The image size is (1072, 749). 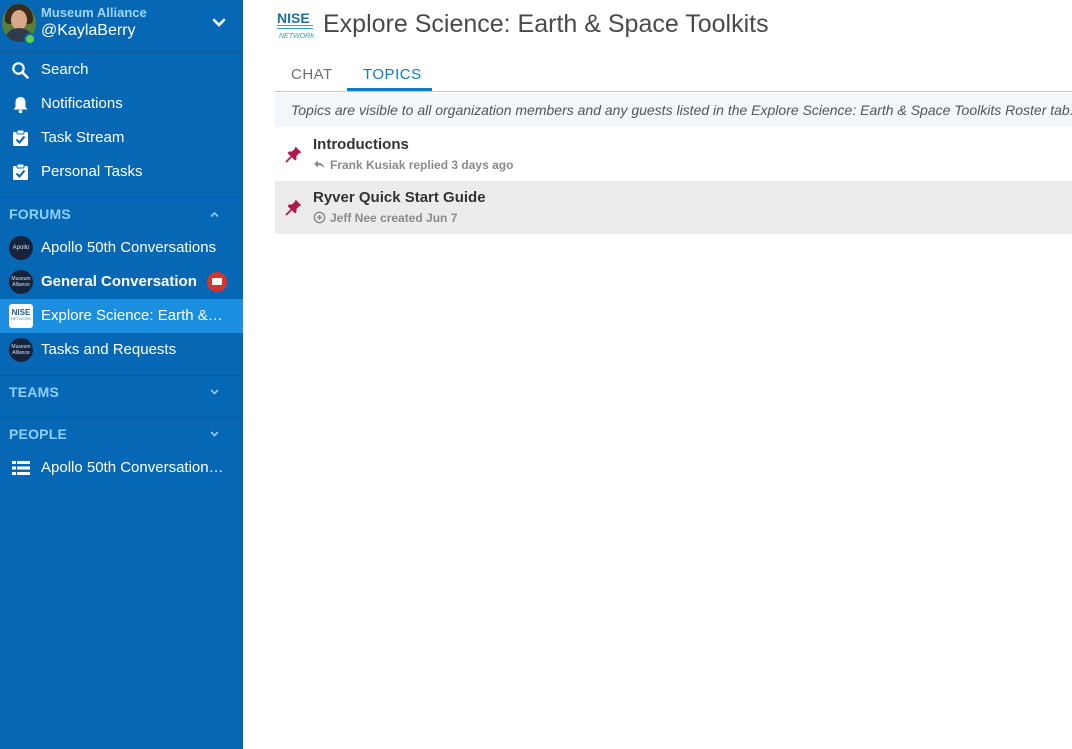 What do you see at coordinates (546, 24) in the screenshot?
I see `page-title: Explore Science: Earth & Space Toolkits` at bounding box center [546, 24].